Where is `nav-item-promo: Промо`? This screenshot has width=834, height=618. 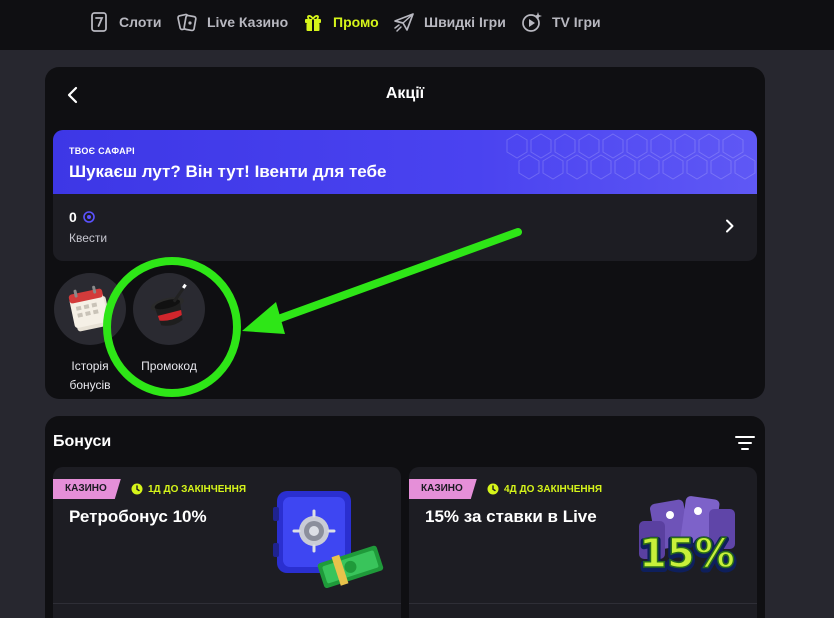
nav-item-promo: Промо is located at coordinates (340, 22).